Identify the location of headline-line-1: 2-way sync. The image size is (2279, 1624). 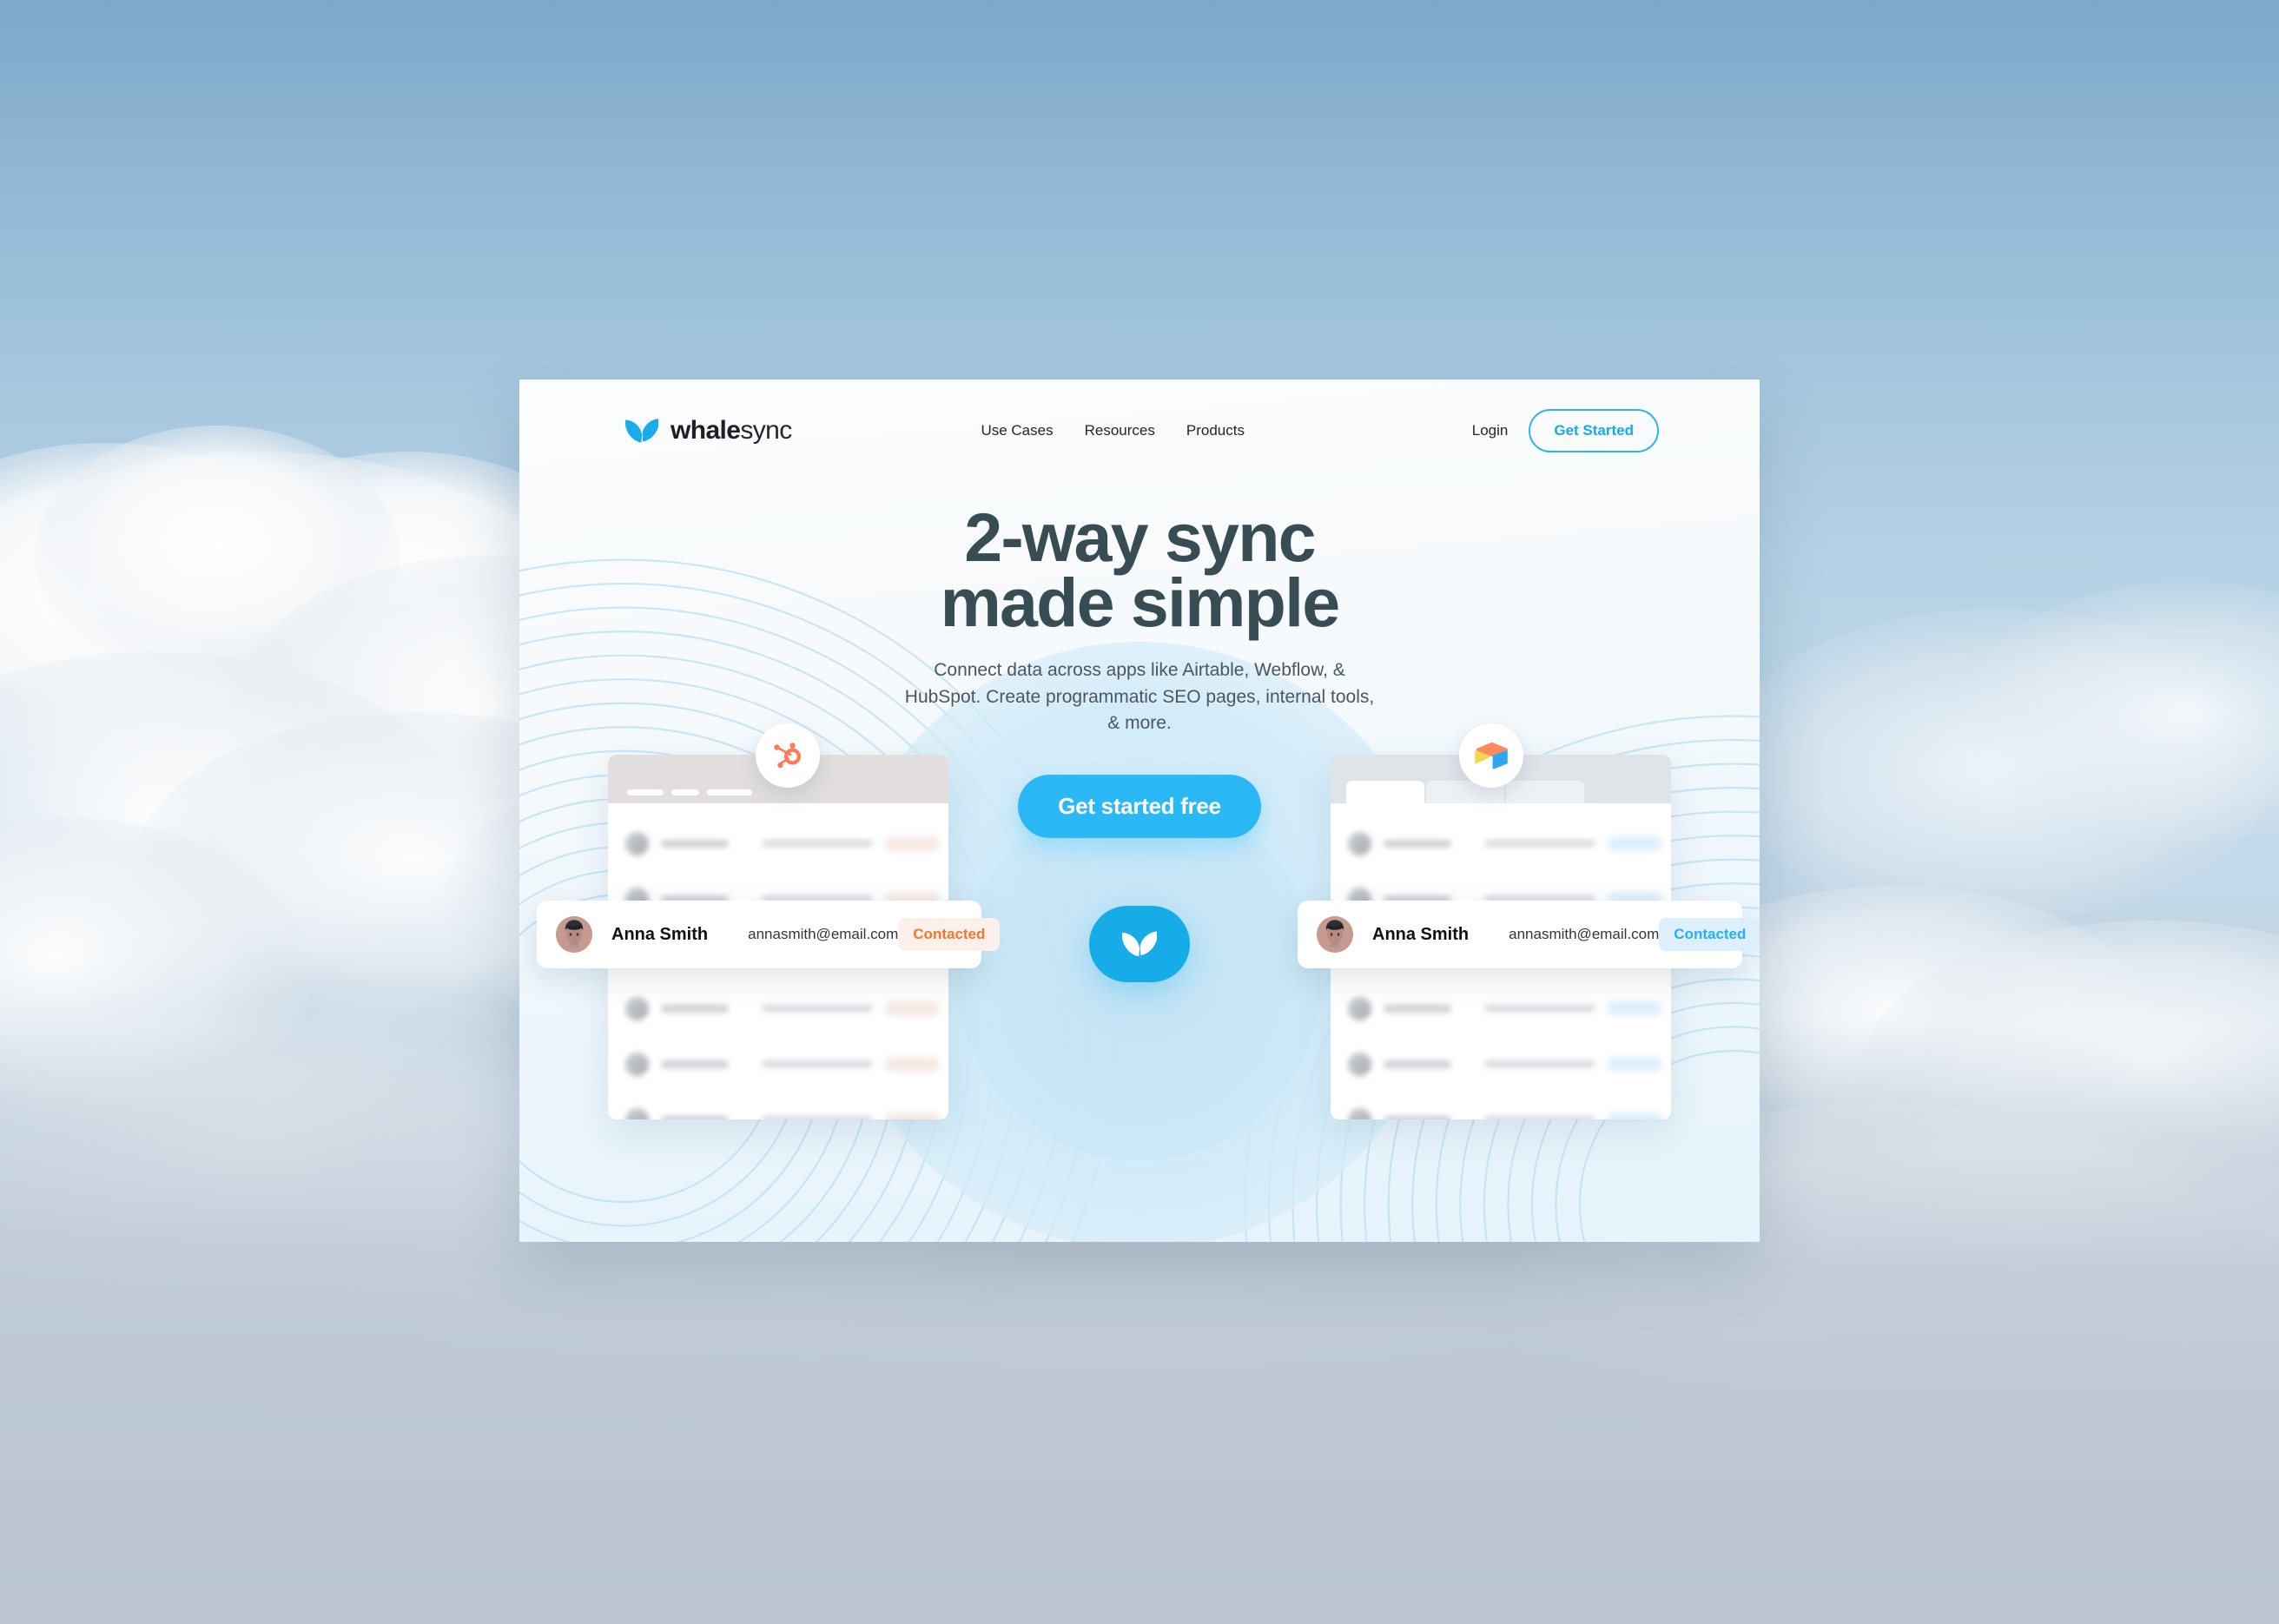
(1140, 537).